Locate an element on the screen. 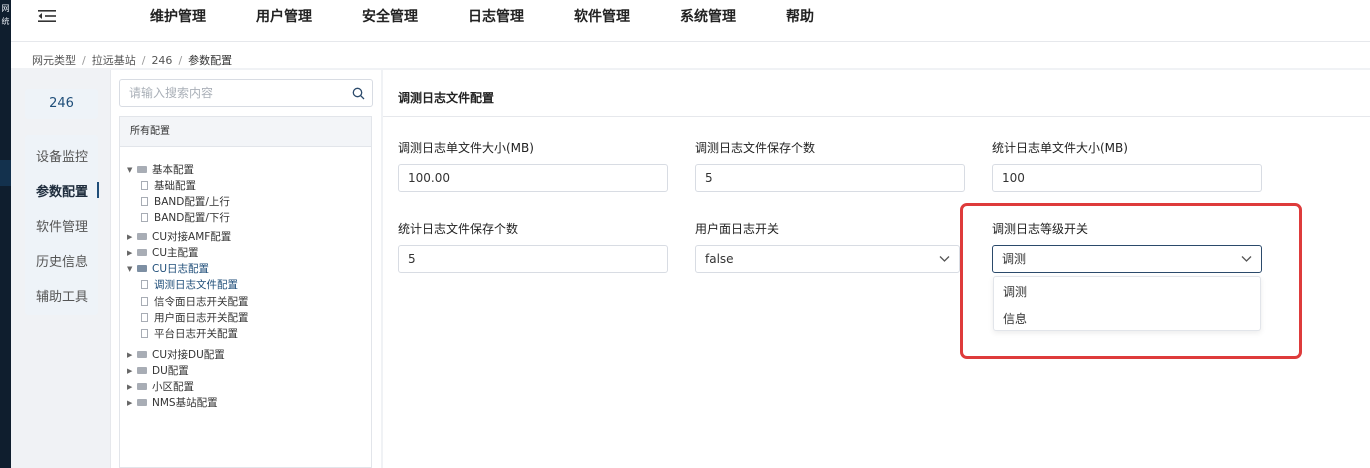  tree-node-nms: ▶ NMS基站配置 is located at coordinates (172, 403).